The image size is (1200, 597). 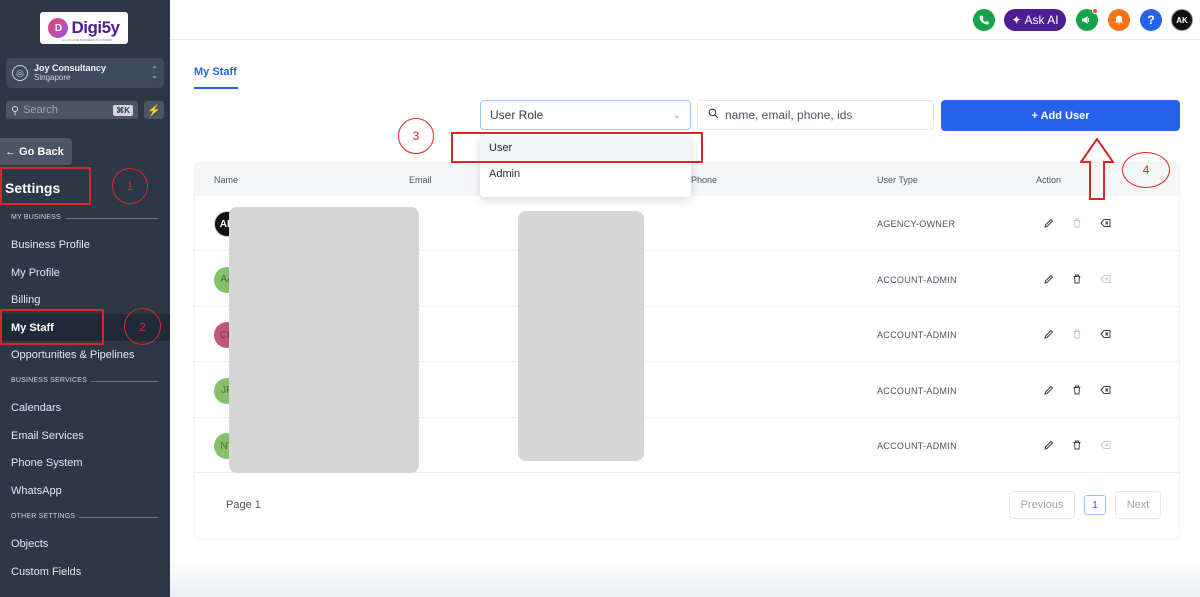 I want to click on annotation-circle-1: 1, so click(x=130, y=186).